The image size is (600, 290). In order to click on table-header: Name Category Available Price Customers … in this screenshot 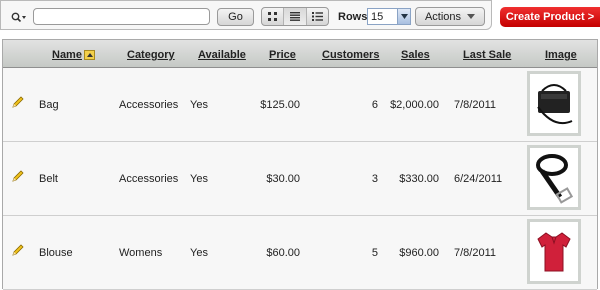, I will do `click(300, 54)`.